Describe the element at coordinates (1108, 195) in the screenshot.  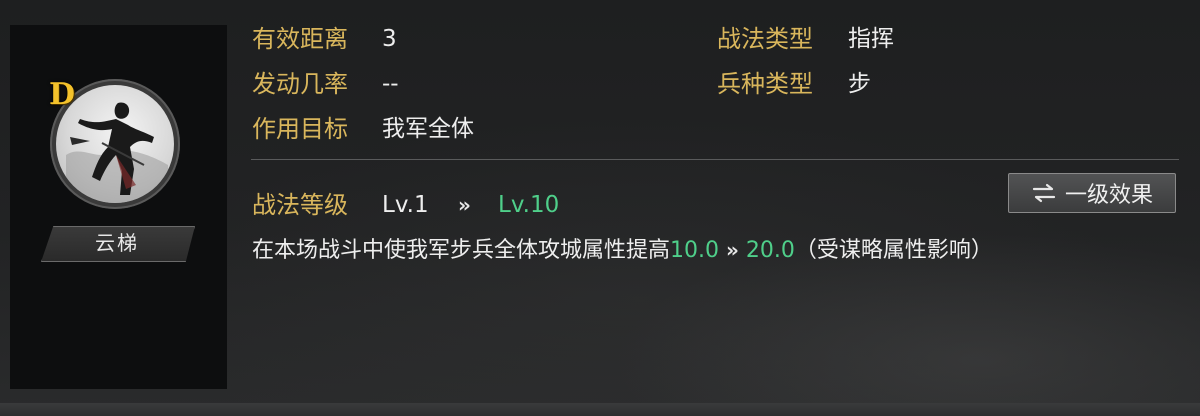
I see `level-effect-label: 一级效果` at that location.